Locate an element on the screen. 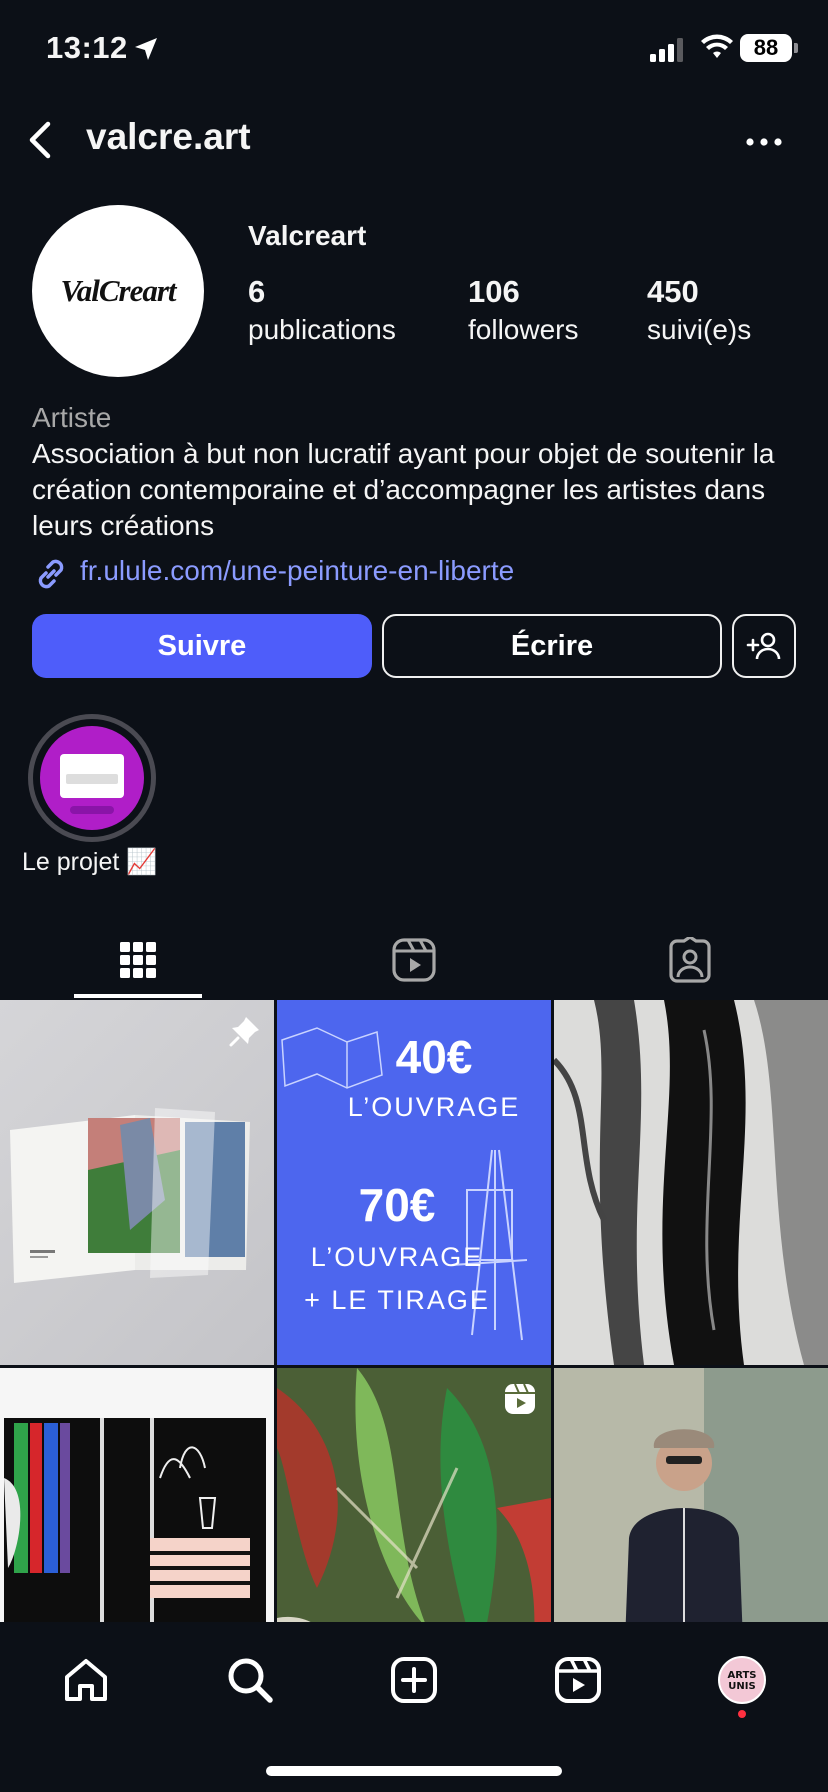 The height and width of the screenshot is (1792, 828). svg-text: UNIS is located at coordinates (741, 1686).